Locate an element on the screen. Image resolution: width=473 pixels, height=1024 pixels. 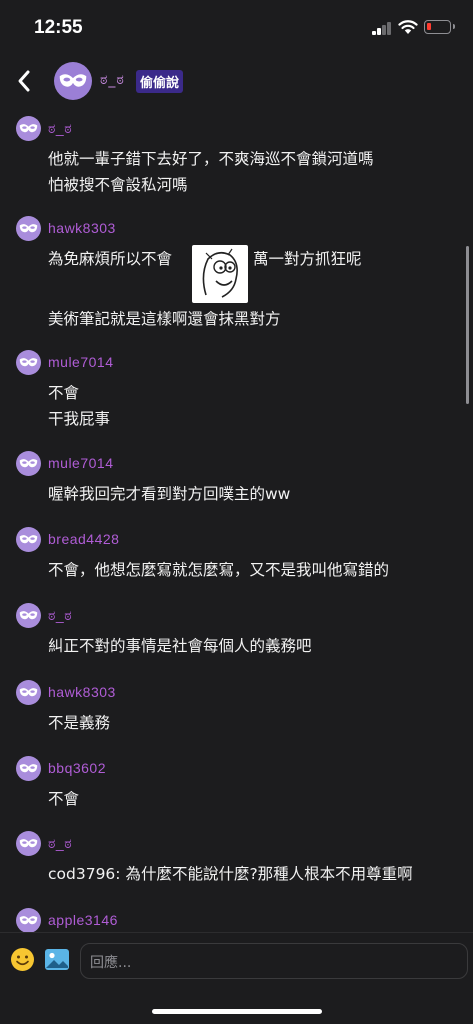
comment-text: 他就一輩子錯下去好了，不爽海巡不會鎖河道嗎 is located at coordinates (211, 159).